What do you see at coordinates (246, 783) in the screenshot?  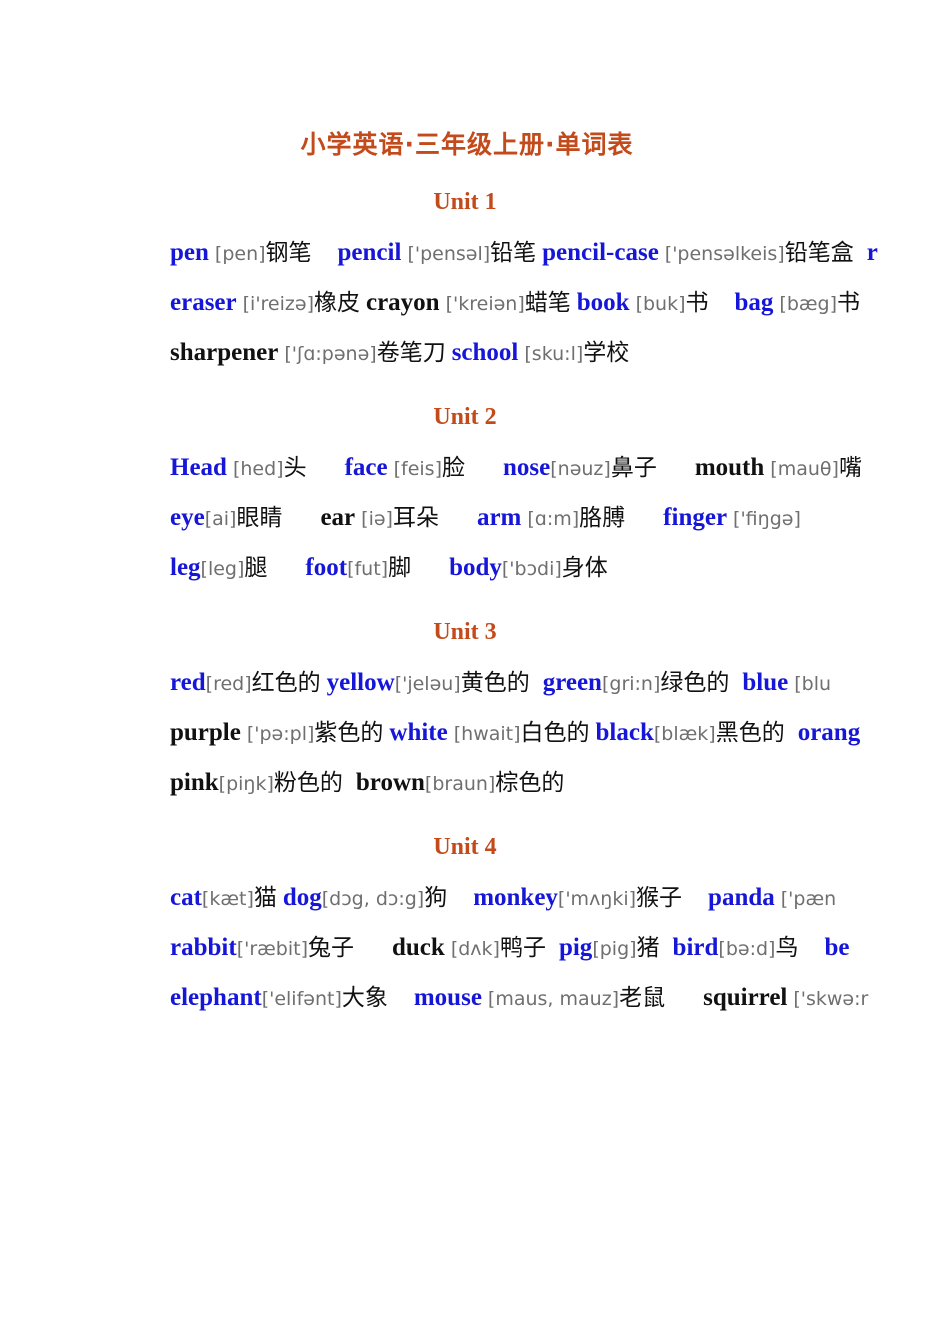 I see `phonetic-transcription: [piŋk]` at bounding box center [246, 783].